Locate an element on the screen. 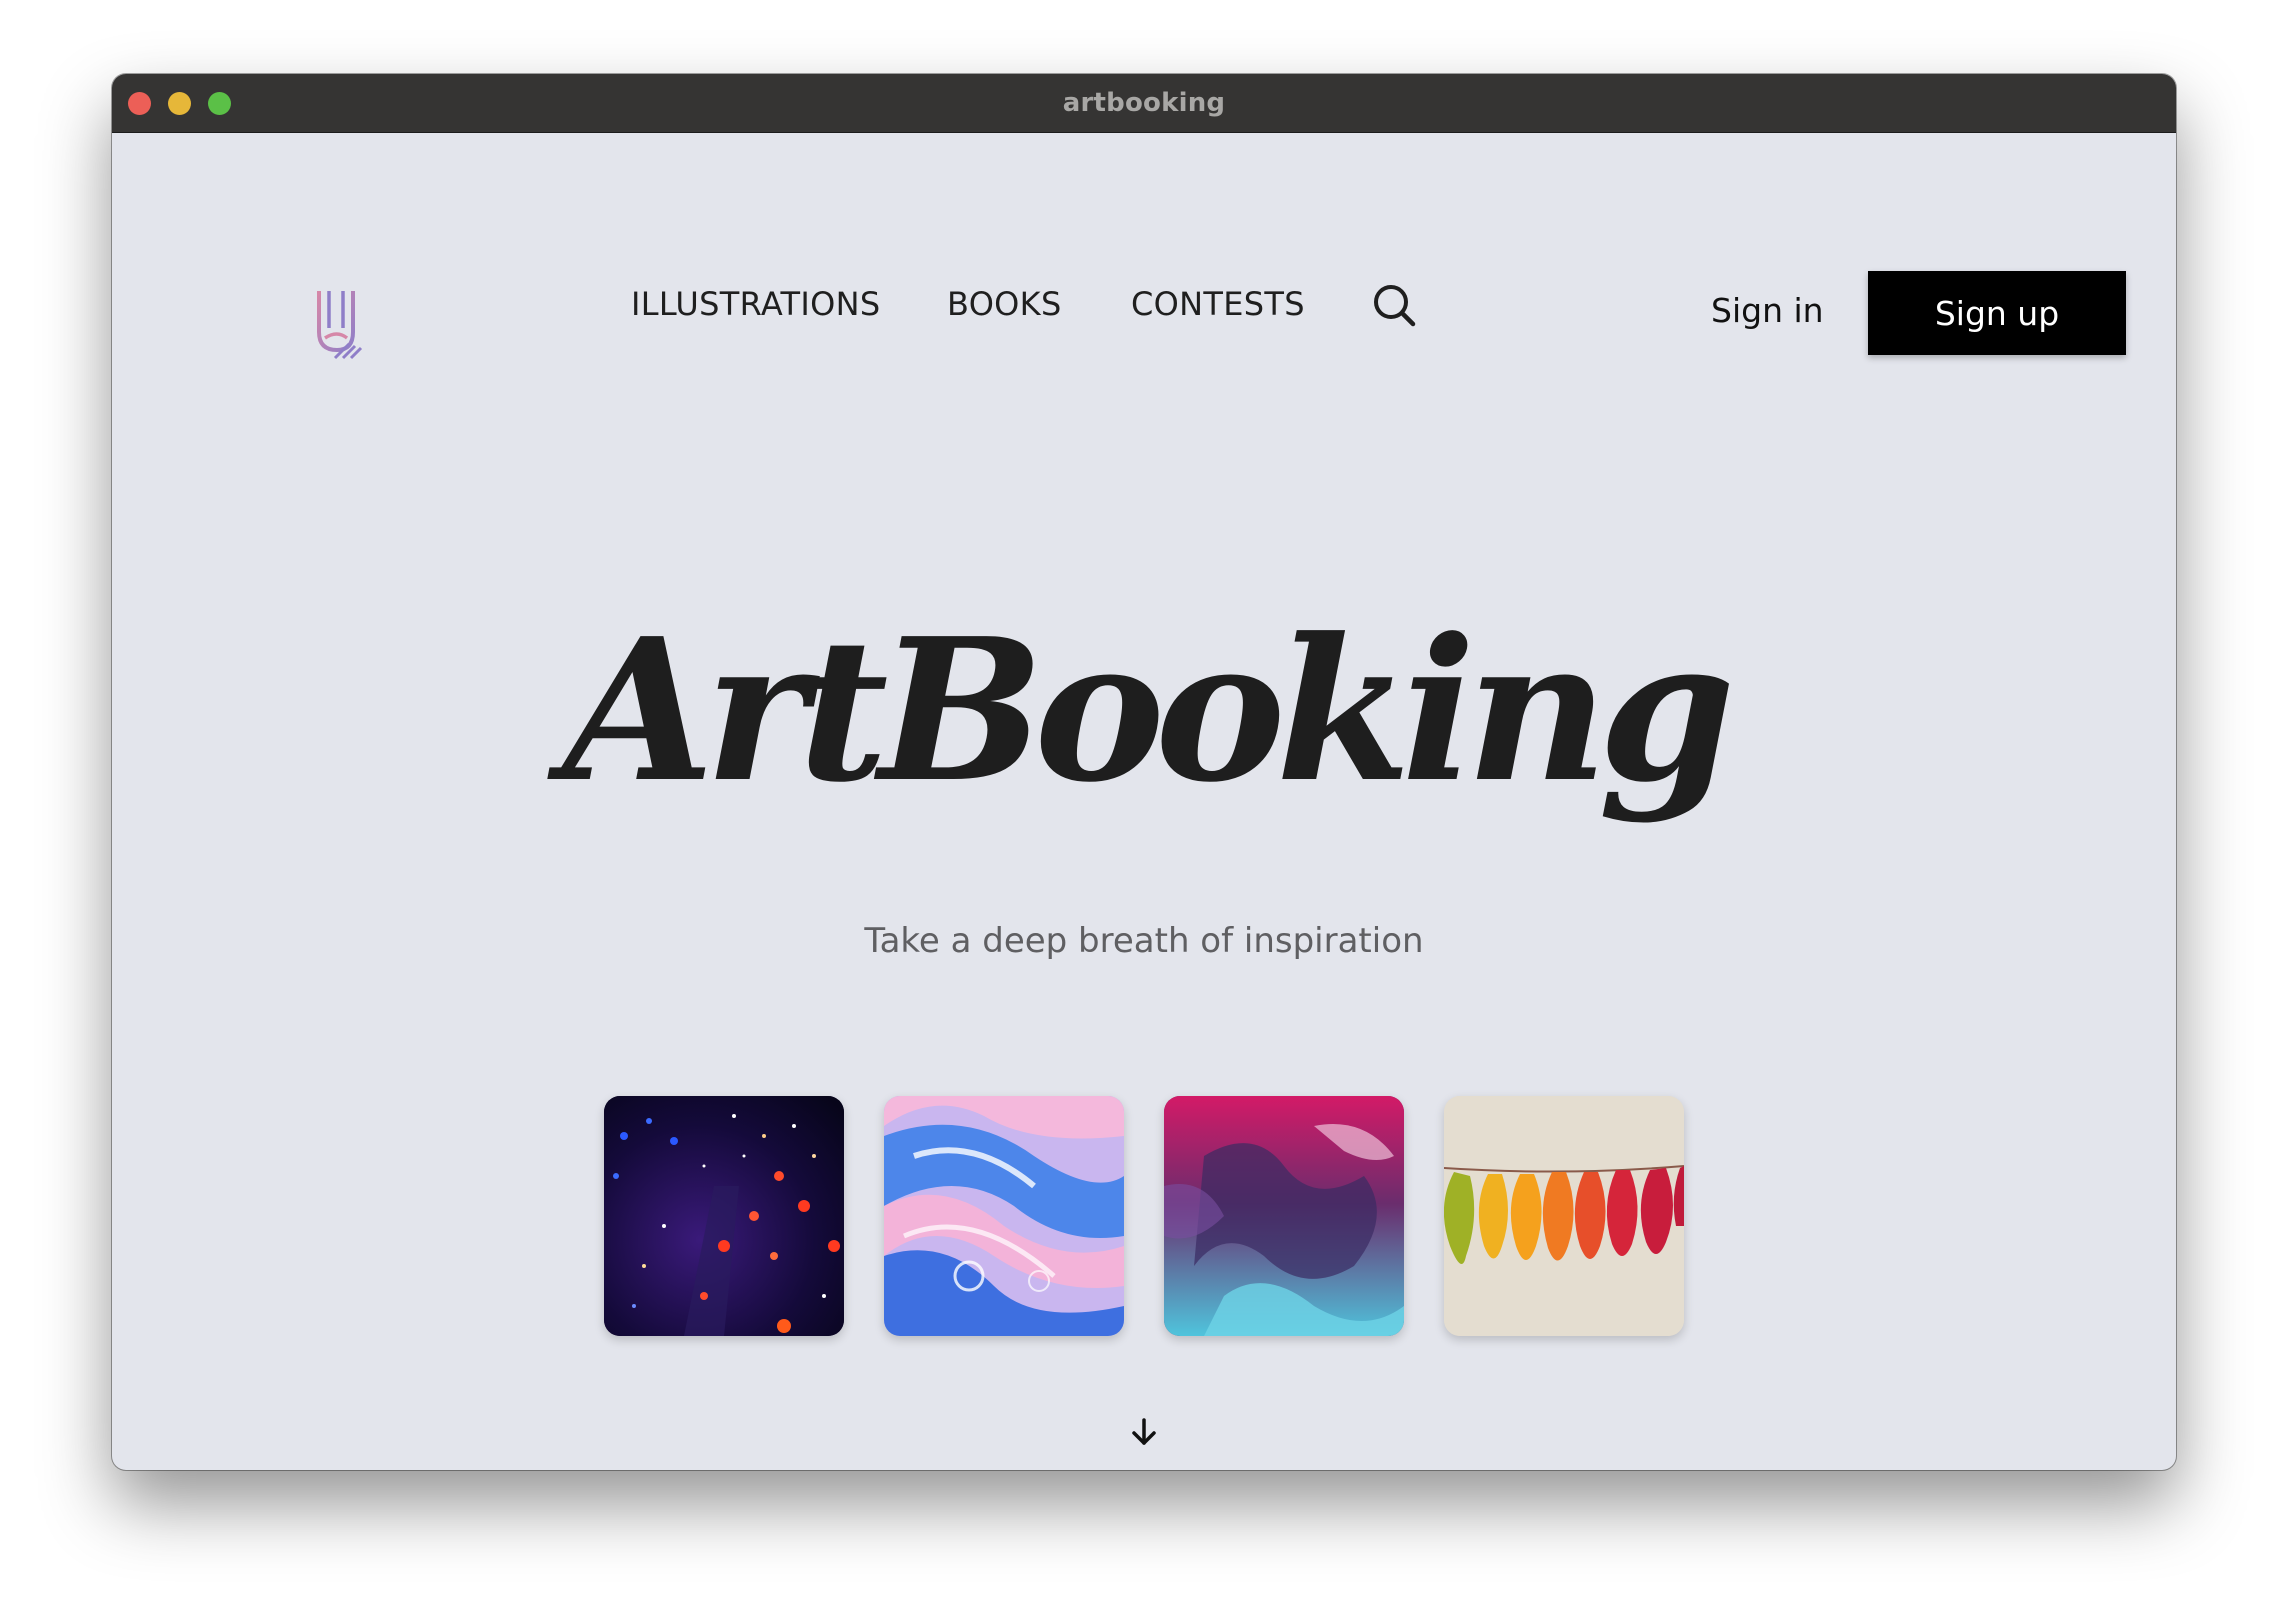 This screenshot has width=2288, height=1618. sign-in-link: Sign in is located at coordinates (1767, 310).